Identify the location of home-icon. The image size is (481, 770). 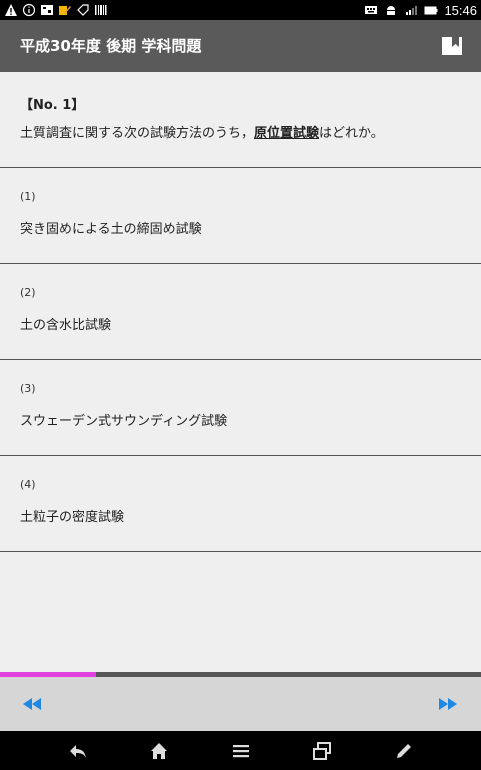
(159, 751).